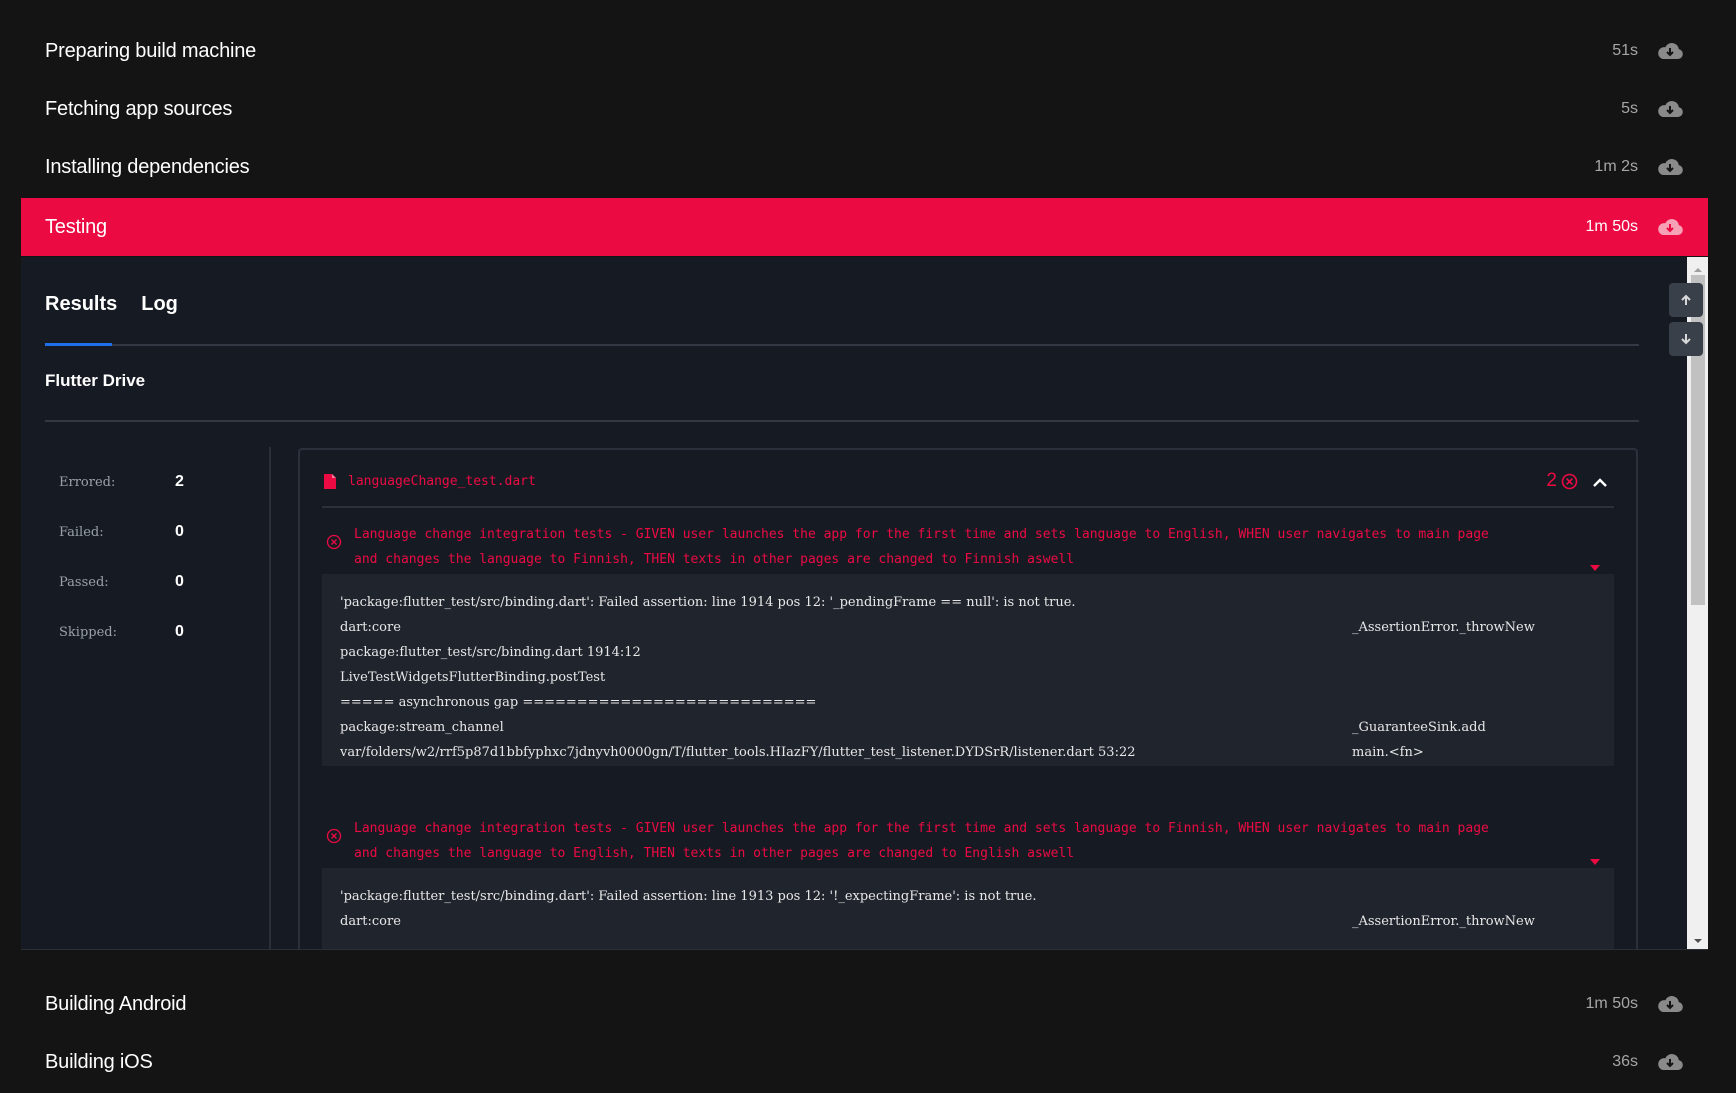  Describe the element at coordinates (121, 632) in the screenshot. I see `stat-skipped: Skipped: 0` at that location.